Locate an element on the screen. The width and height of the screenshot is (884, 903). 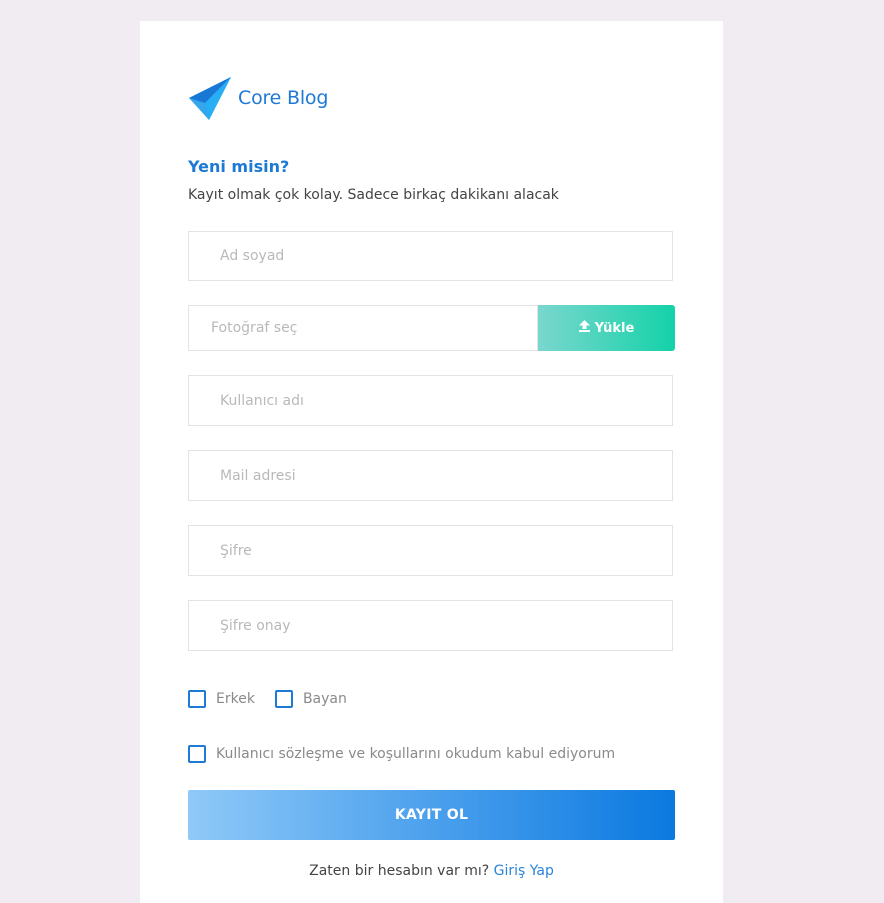
full-name-input is located at coordinates (430, 256).